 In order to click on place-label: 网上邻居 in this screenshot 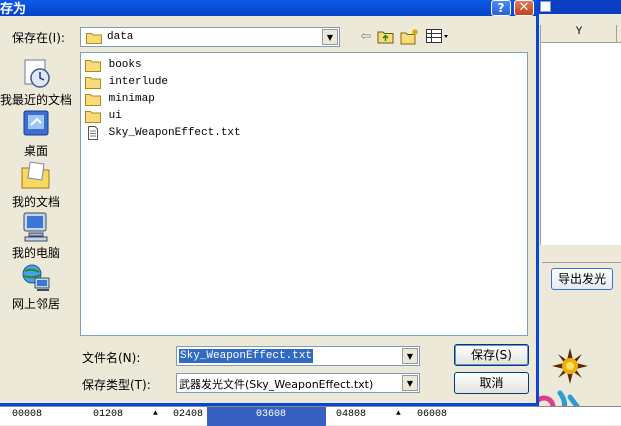, I will do `click(35, 304)`.